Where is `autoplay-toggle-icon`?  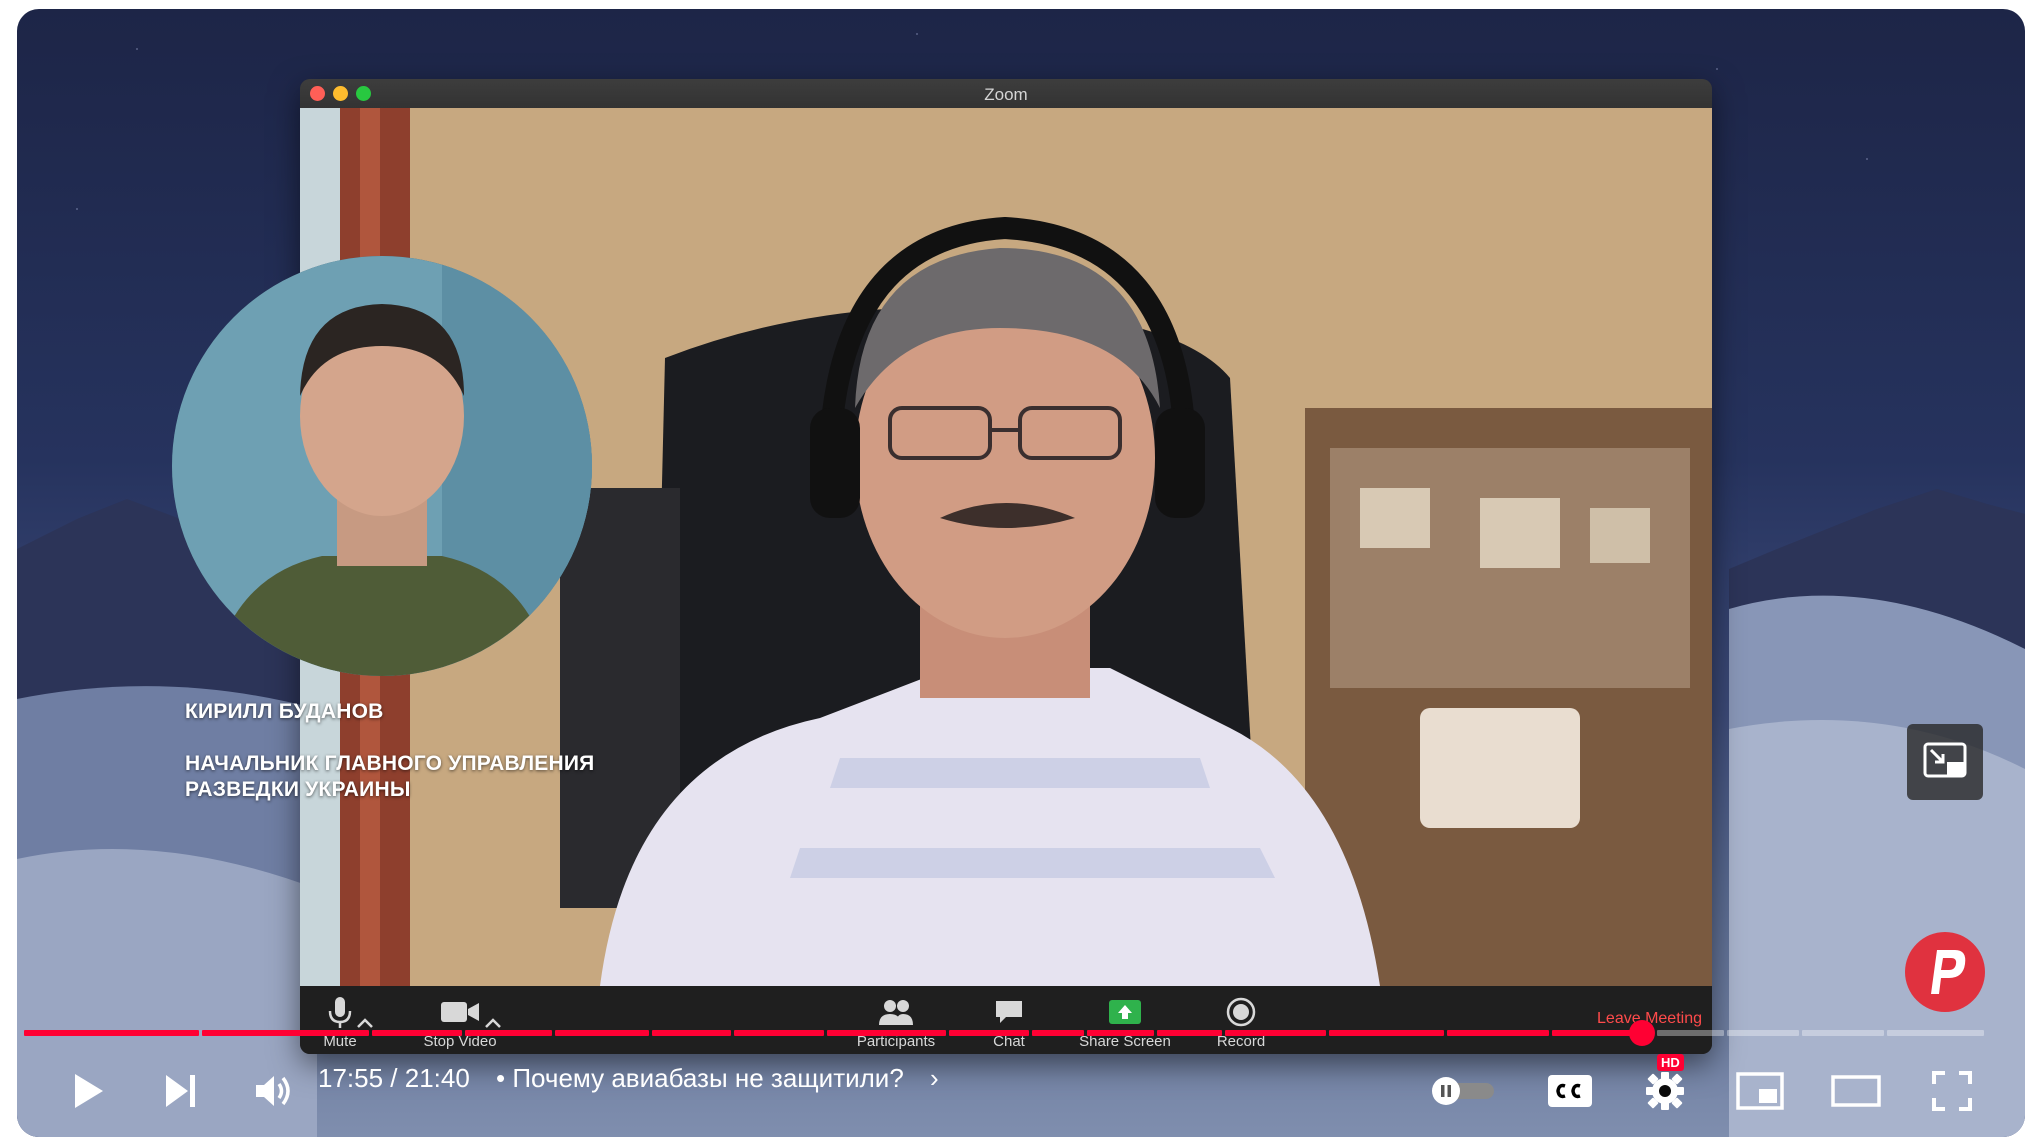
autoplay-toggle-icon is located at coordinates (1463, 1091).